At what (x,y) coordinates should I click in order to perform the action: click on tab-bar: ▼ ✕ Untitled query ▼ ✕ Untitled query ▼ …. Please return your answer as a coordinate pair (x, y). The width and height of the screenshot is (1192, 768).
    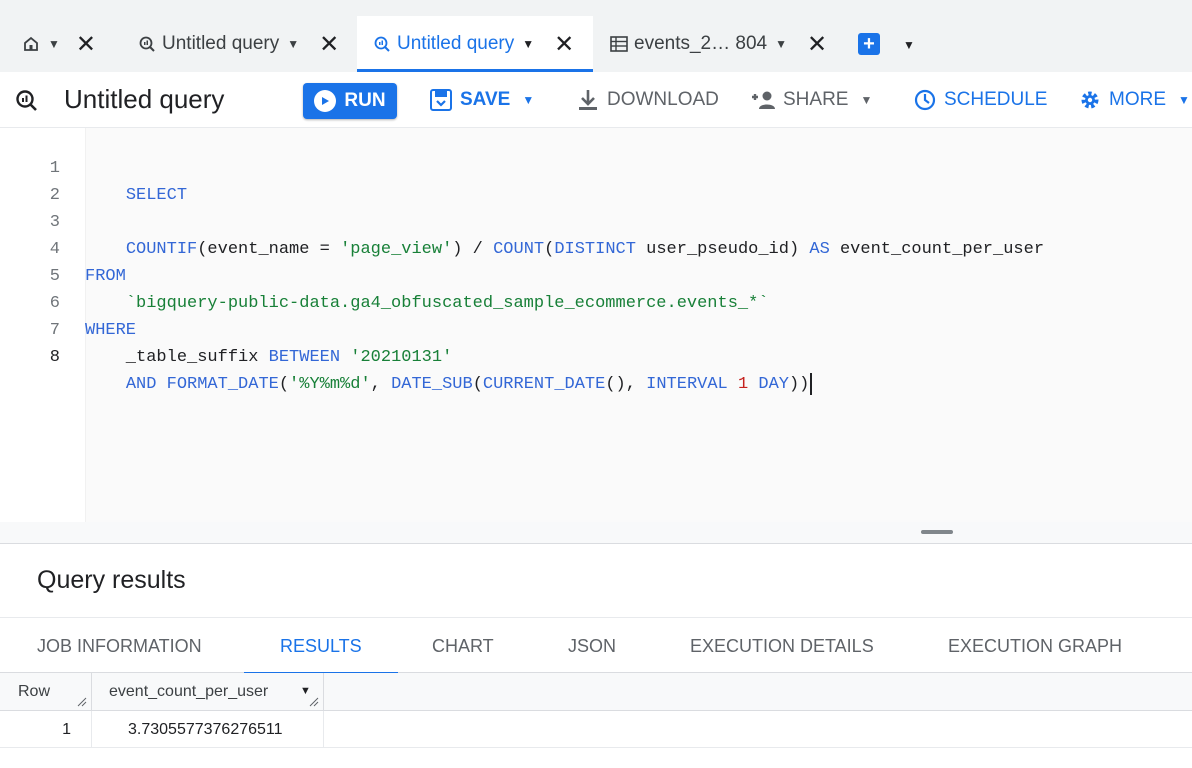
    Looking at the image, I should click on (596, 36).